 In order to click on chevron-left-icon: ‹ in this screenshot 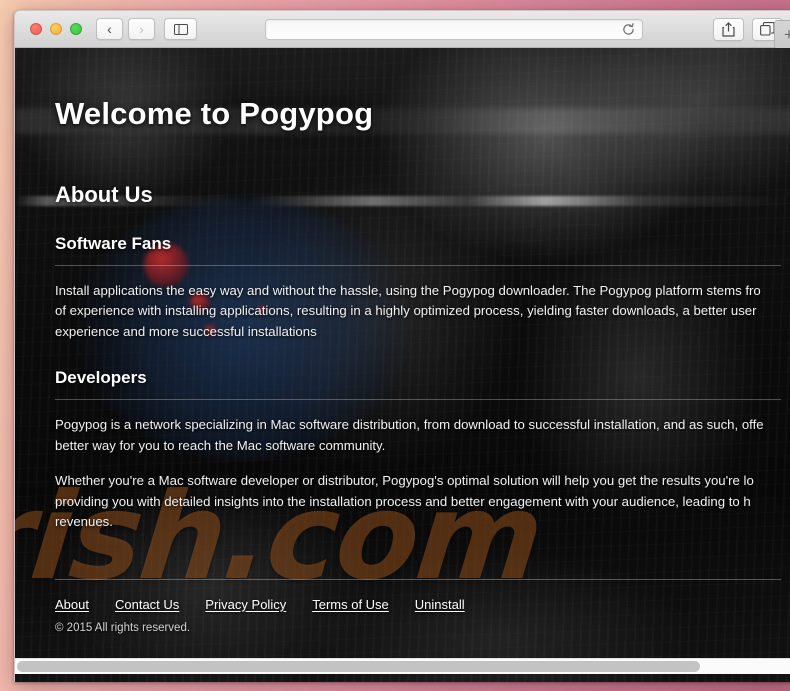, I will do `click(109, 29)`.